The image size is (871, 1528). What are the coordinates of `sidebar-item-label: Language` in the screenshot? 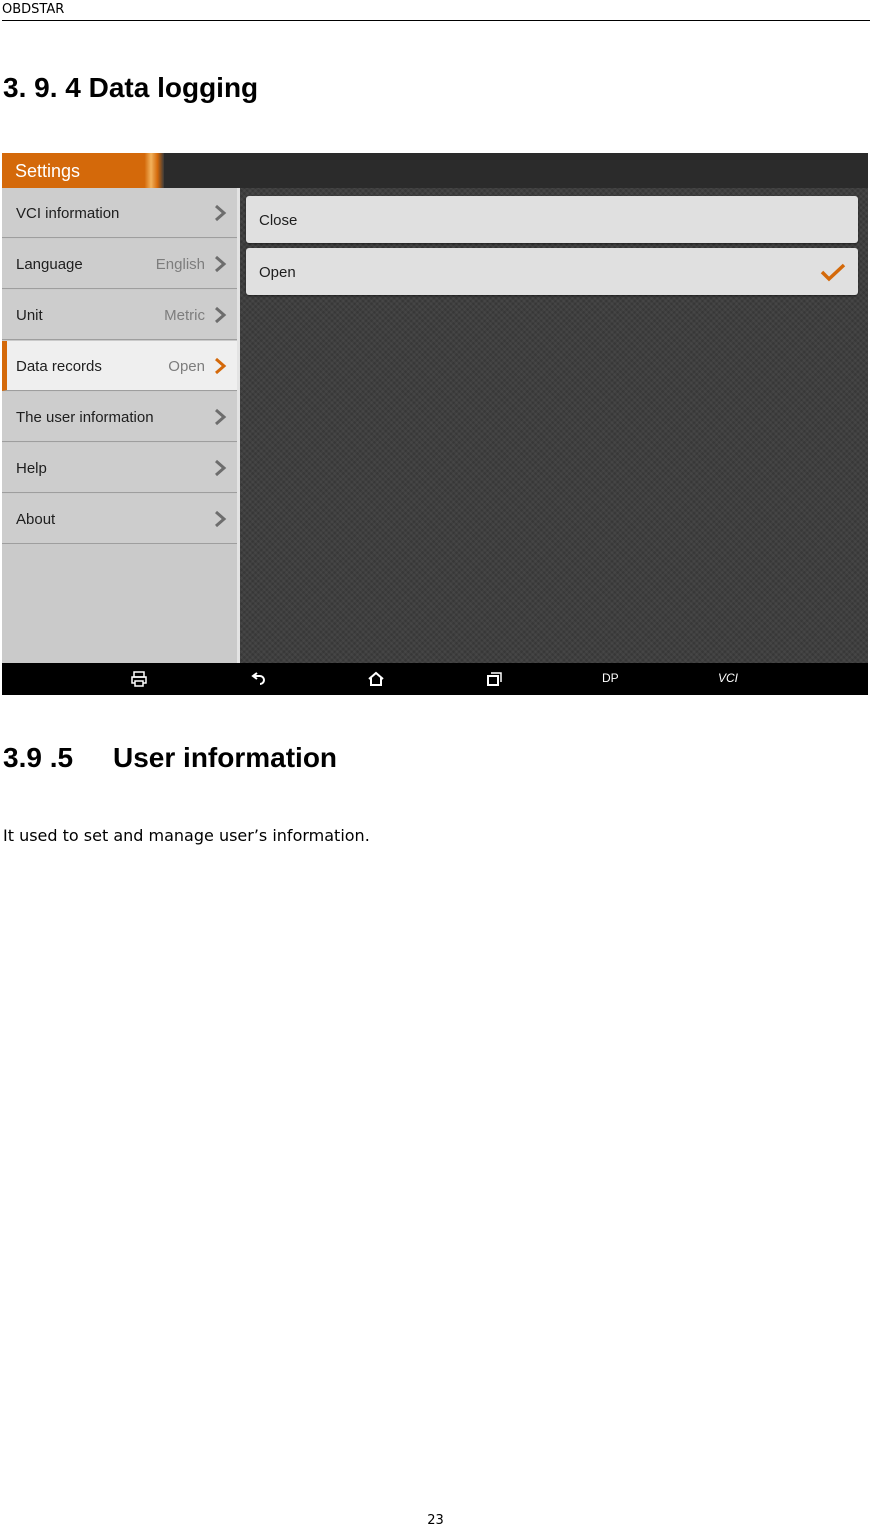 It's located at (49, 264).